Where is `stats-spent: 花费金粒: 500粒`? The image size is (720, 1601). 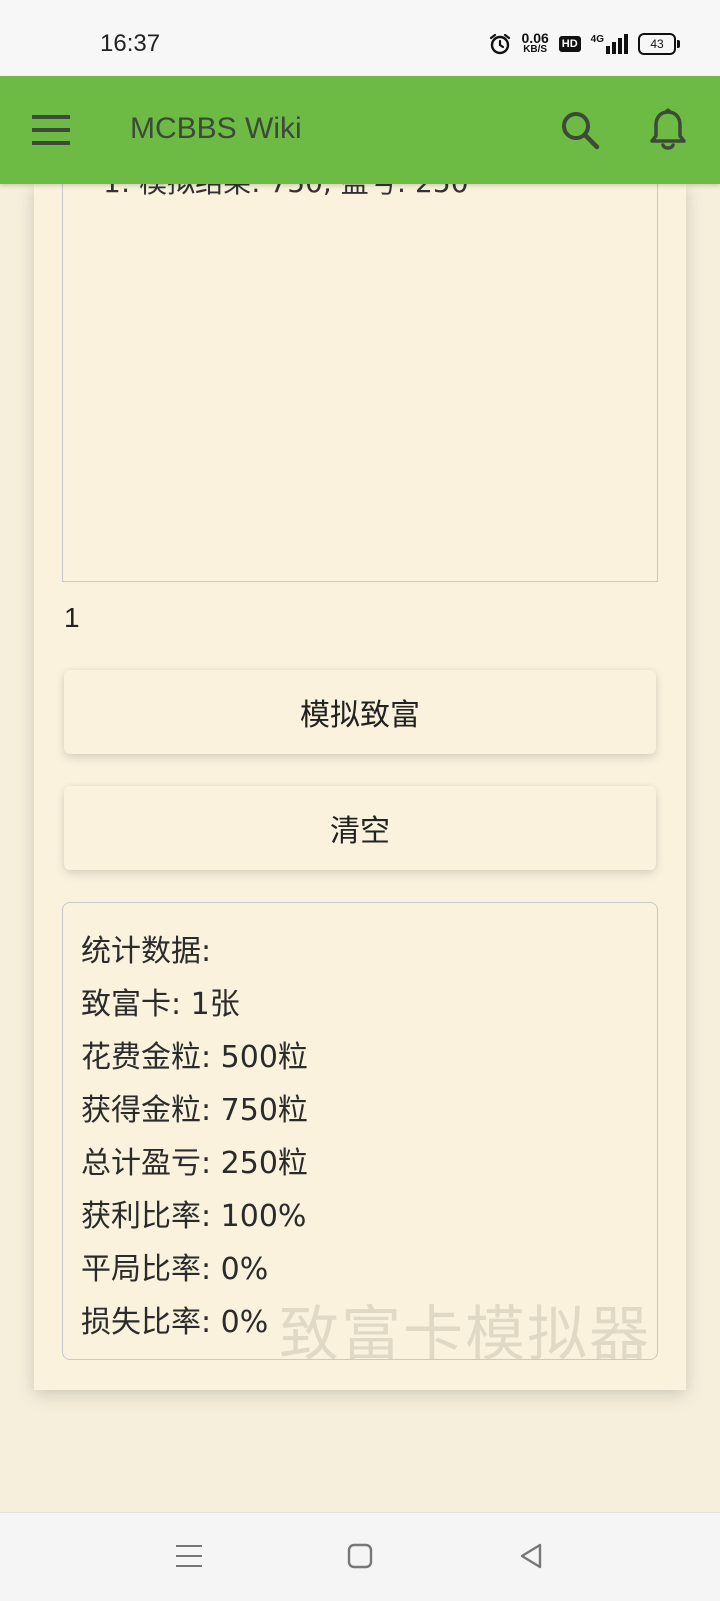
stats-spent: 花费金粒: 500粒 is located at coordinates (194, 1057).